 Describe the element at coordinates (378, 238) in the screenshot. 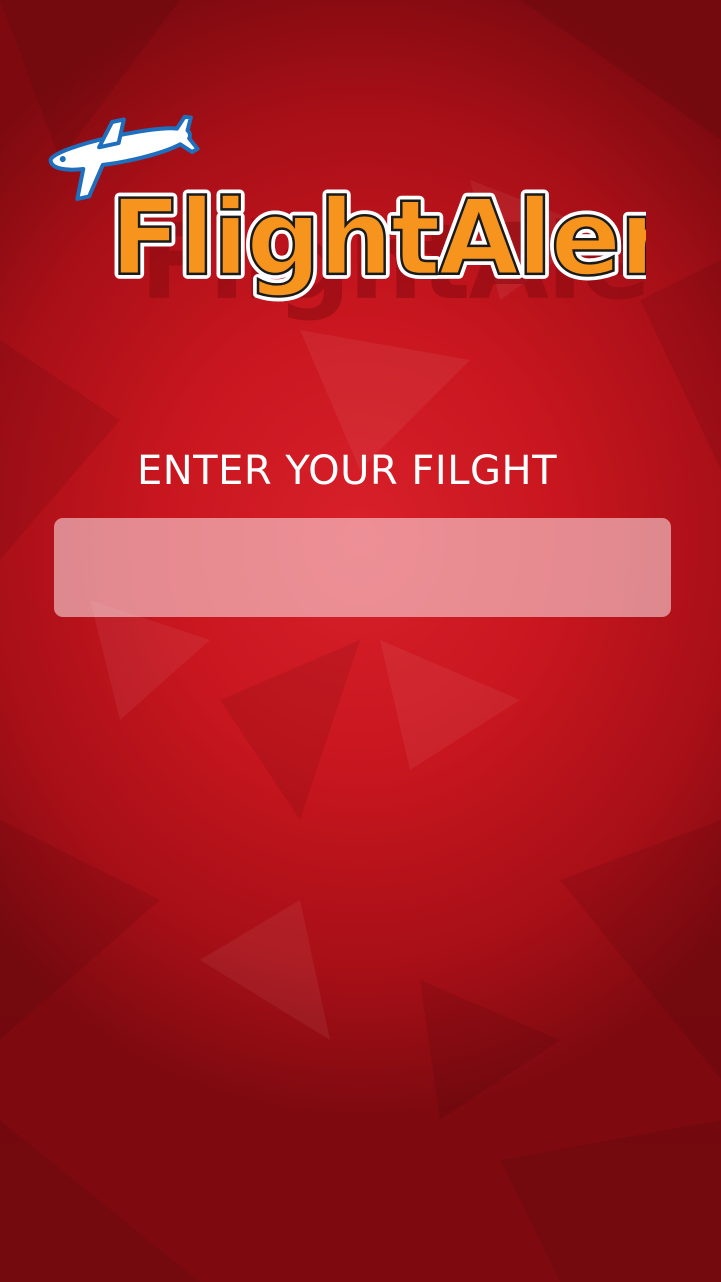

I see `svg-text: FlightAlert` at that location.